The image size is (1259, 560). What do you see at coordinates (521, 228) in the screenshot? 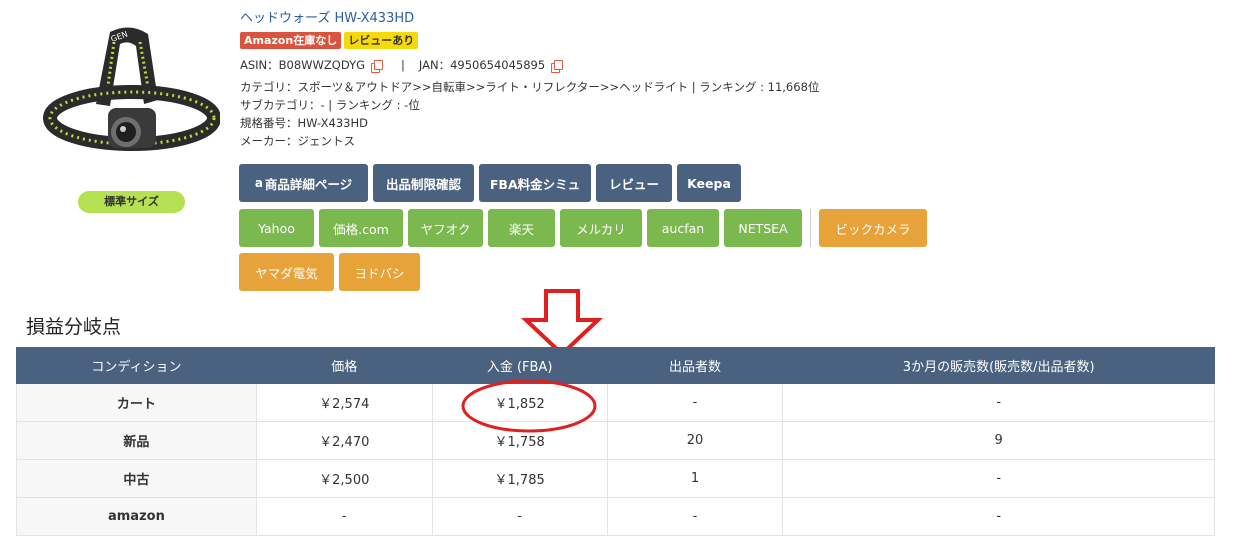
I see `rakuten-button: 楽天` at bounding box center [521, 228].